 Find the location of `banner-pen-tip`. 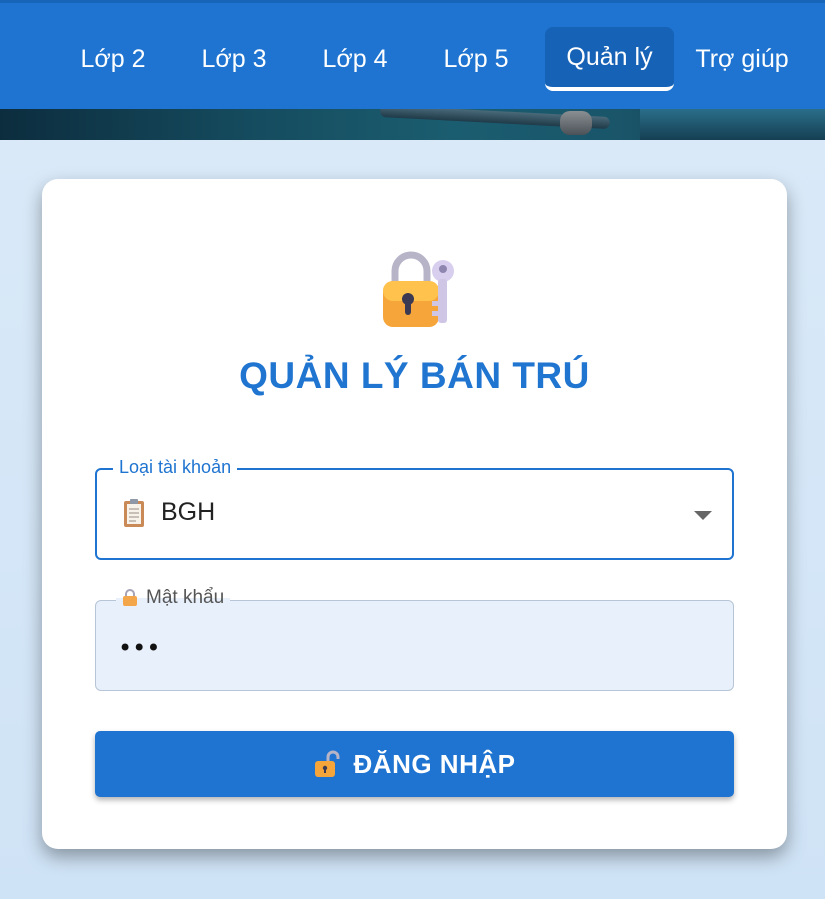

banner-pen-tip is located at coordinates (576, 123).